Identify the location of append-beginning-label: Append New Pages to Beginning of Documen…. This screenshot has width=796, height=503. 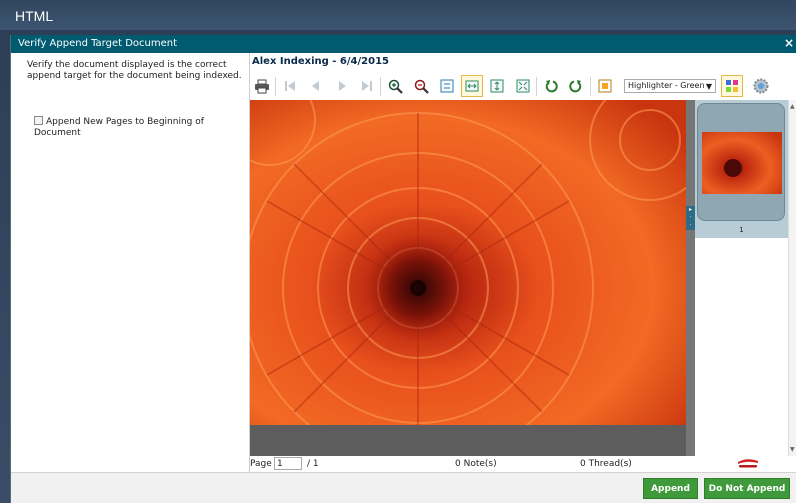
(119, 127).